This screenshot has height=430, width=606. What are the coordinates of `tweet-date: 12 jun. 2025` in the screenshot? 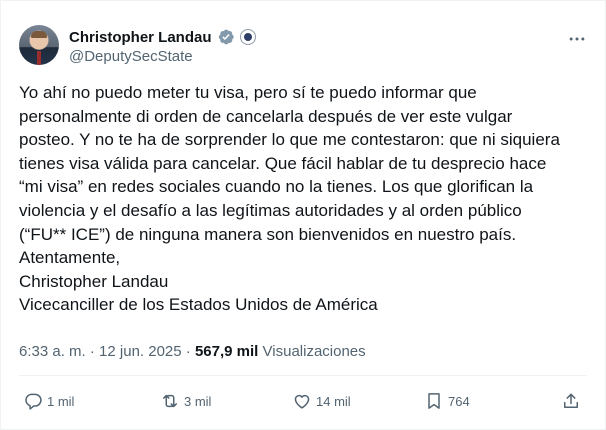 It's located at (140, 351).